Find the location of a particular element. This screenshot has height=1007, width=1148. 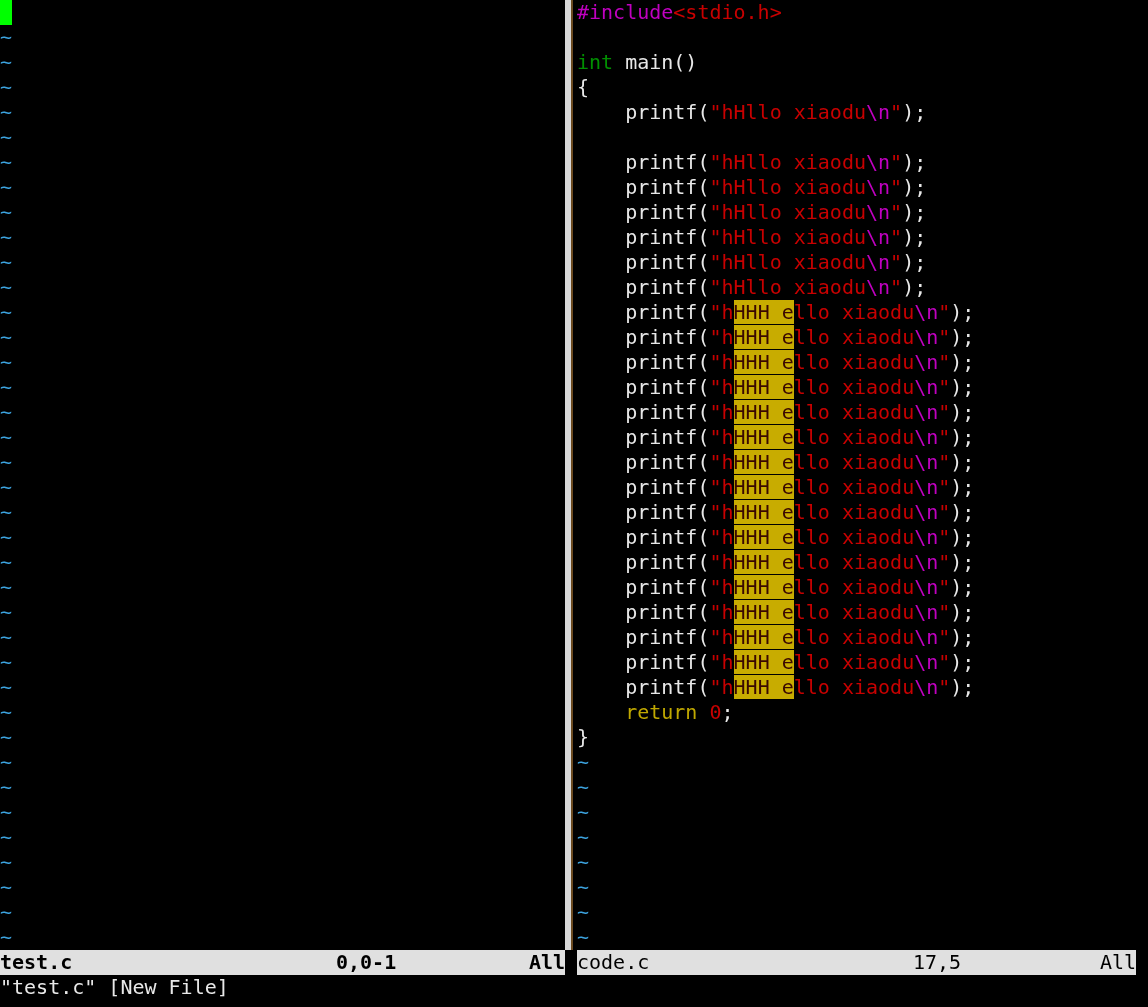

status-filename: code.c is located at coordinates (614, 962).